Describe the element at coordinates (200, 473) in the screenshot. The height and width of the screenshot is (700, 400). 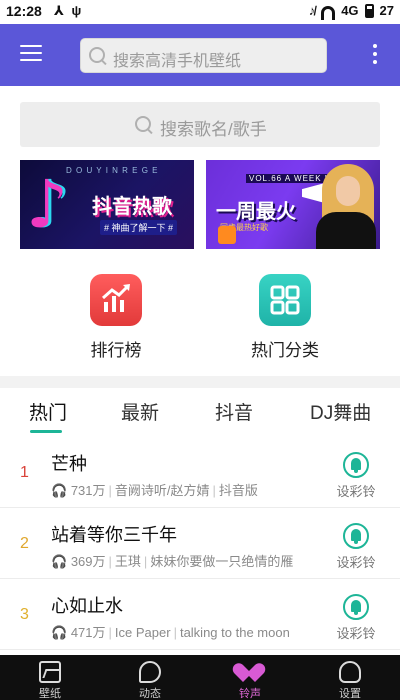
I see `list-item: 1 芒种 🎧 731万 | 音阙诗听/赵方婧 | 抖音版 设彩铃` at that location.